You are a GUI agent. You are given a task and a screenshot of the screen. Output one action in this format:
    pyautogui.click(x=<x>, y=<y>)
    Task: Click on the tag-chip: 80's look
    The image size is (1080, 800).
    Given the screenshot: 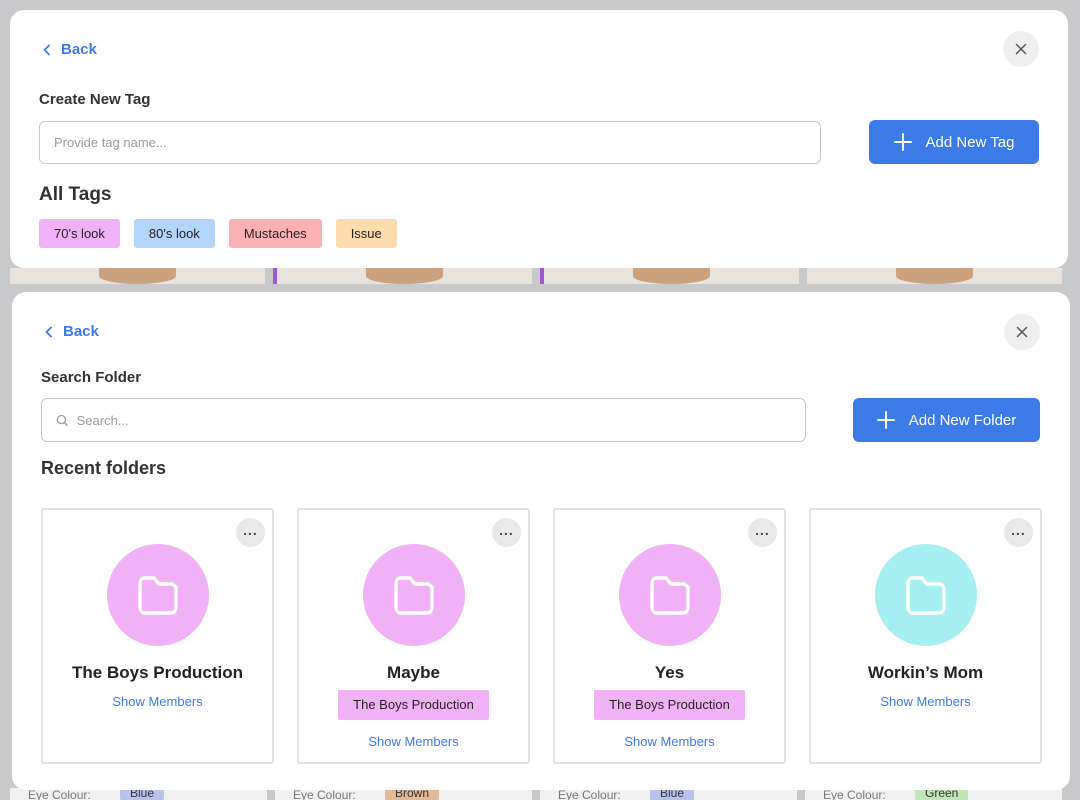 What is the action you would take?
    pyautogui.click(x=174, y=233)
    